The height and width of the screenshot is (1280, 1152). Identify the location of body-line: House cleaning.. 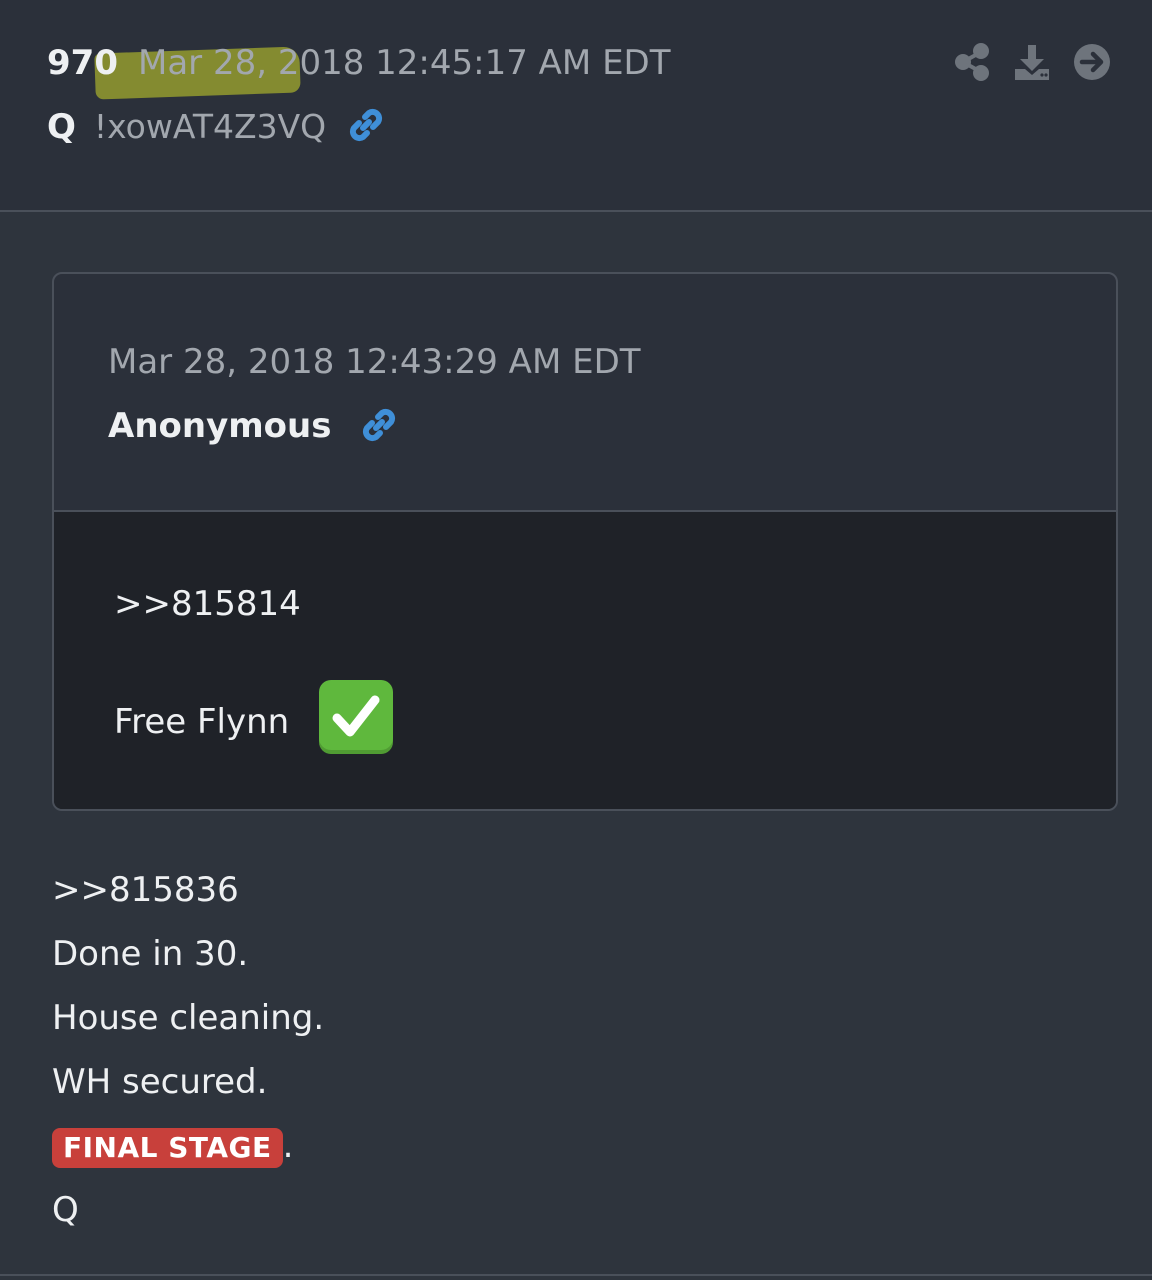
(188, 1018).